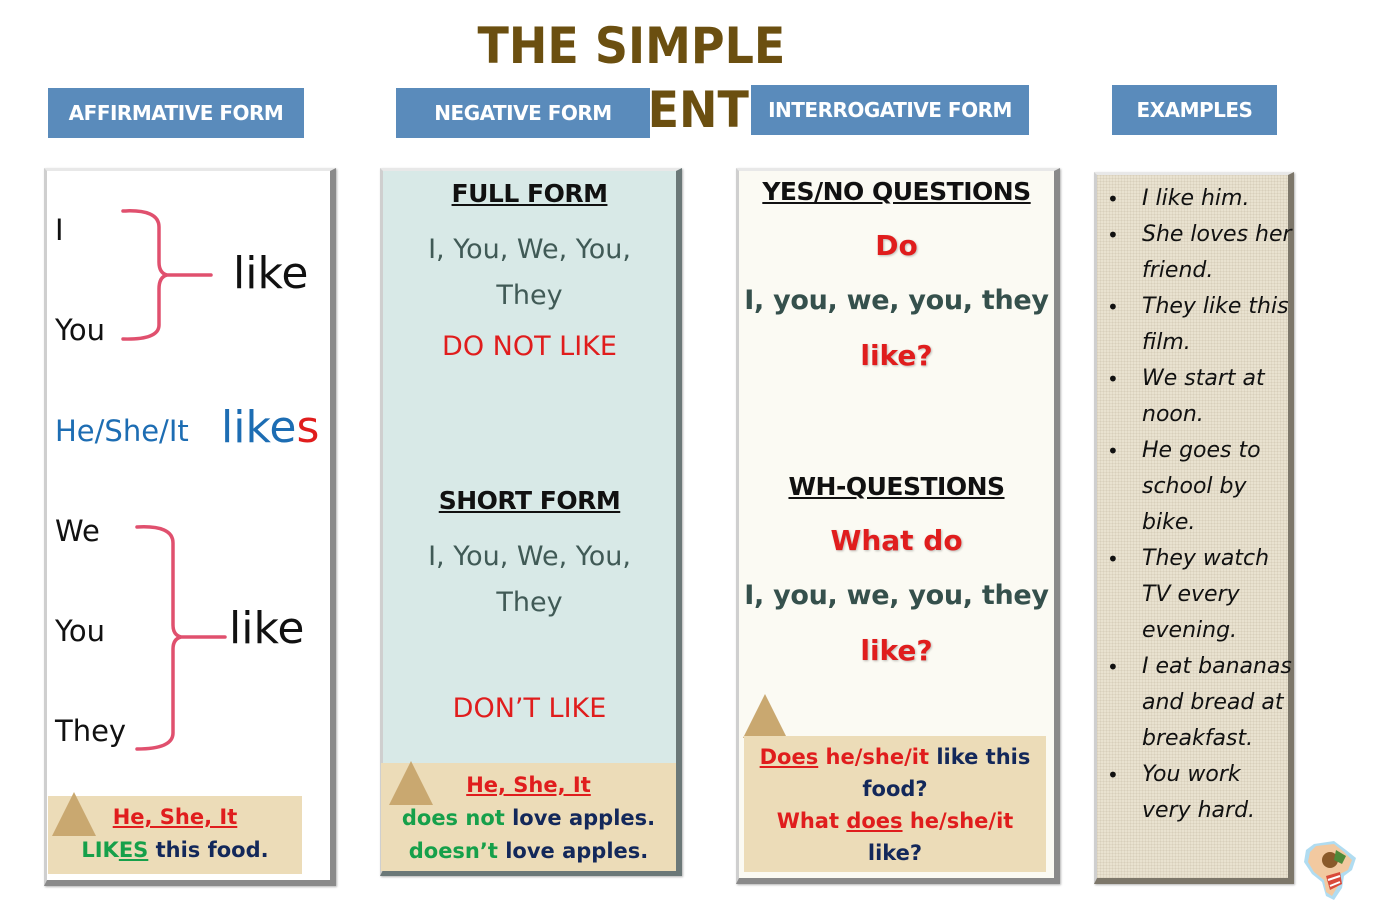 Image resolution: width=1376 pixels, height=919 pixels. What do you see at coordinates (896, 191) in the screenshot?
I see `yes-no-heading: YES/NO QUESTIONS` at bounding box center [896, 191].